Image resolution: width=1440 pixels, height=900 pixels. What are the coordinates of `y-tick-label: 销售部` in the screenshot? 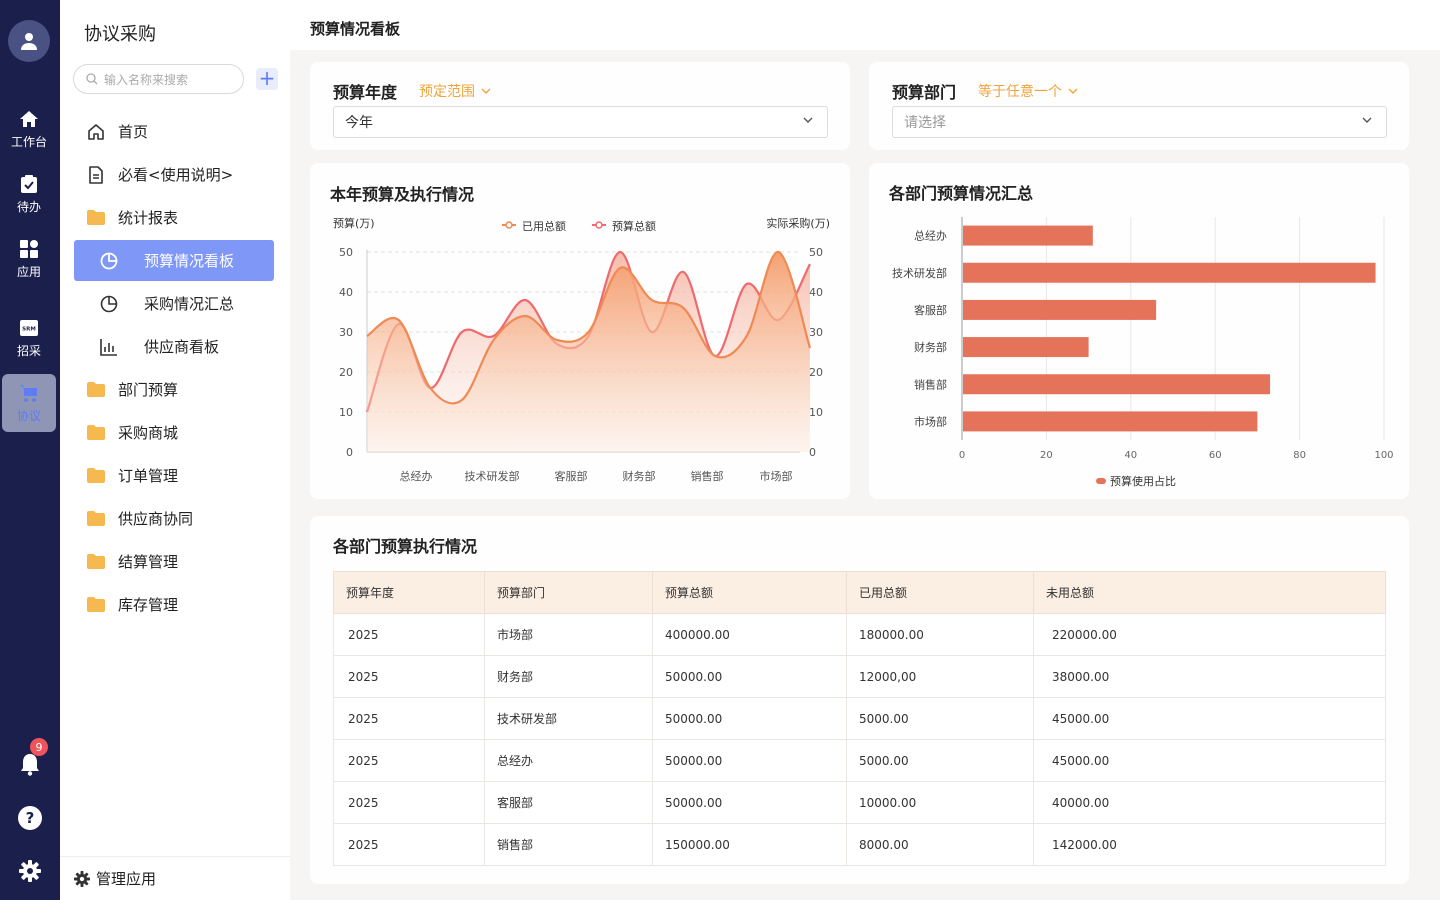 It's located at (930, 384).